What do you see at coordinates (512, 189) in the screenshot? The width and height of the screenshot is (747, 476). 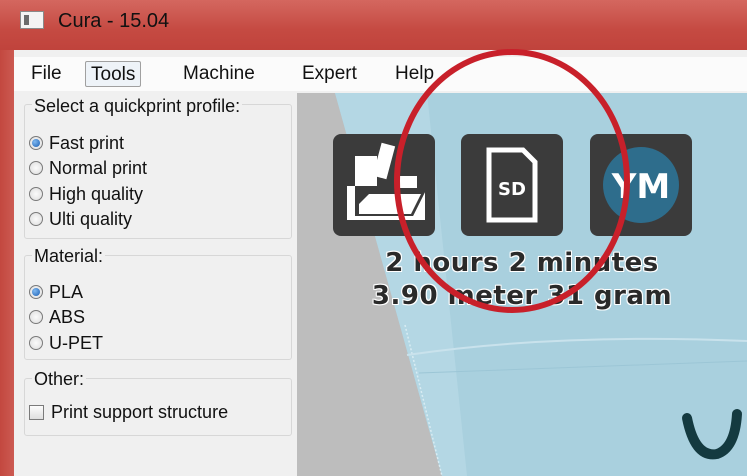 I see `sd-label: SD` at bounding box center [512, 189].